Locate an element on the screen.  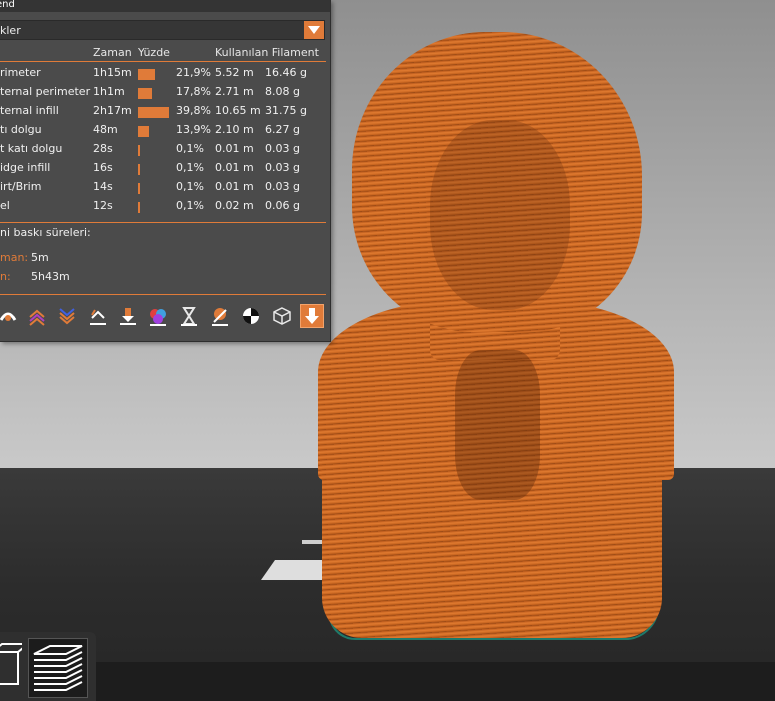
feature-weight: 16.46 g is located at coordinates (286, 72).